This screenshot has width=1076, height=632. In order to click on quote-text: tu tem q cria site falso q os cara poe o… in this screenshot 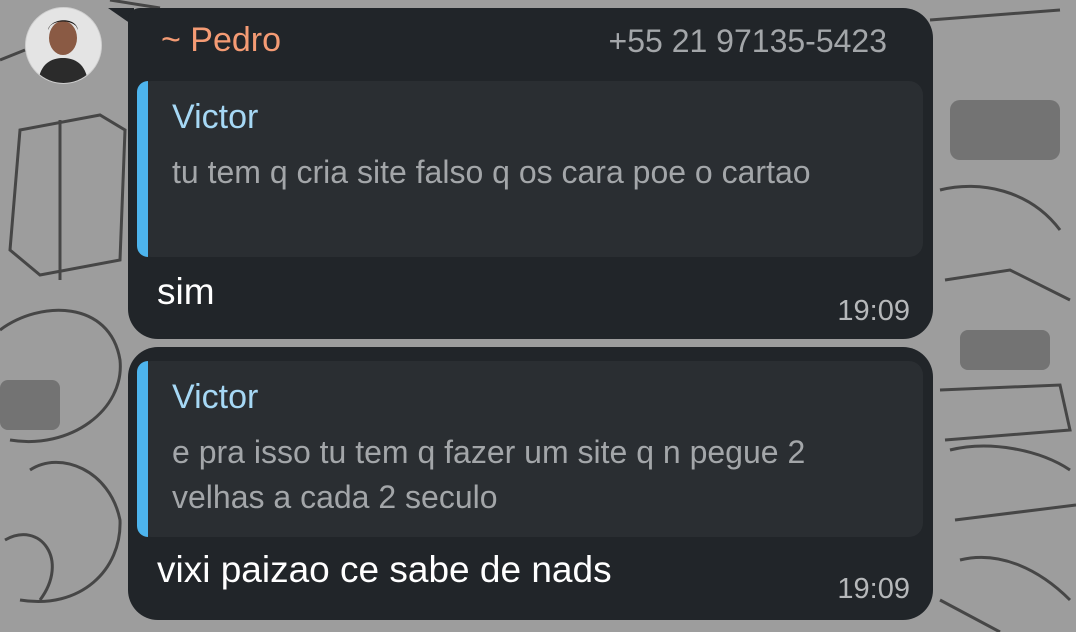, I will do `click(491, 172)`.